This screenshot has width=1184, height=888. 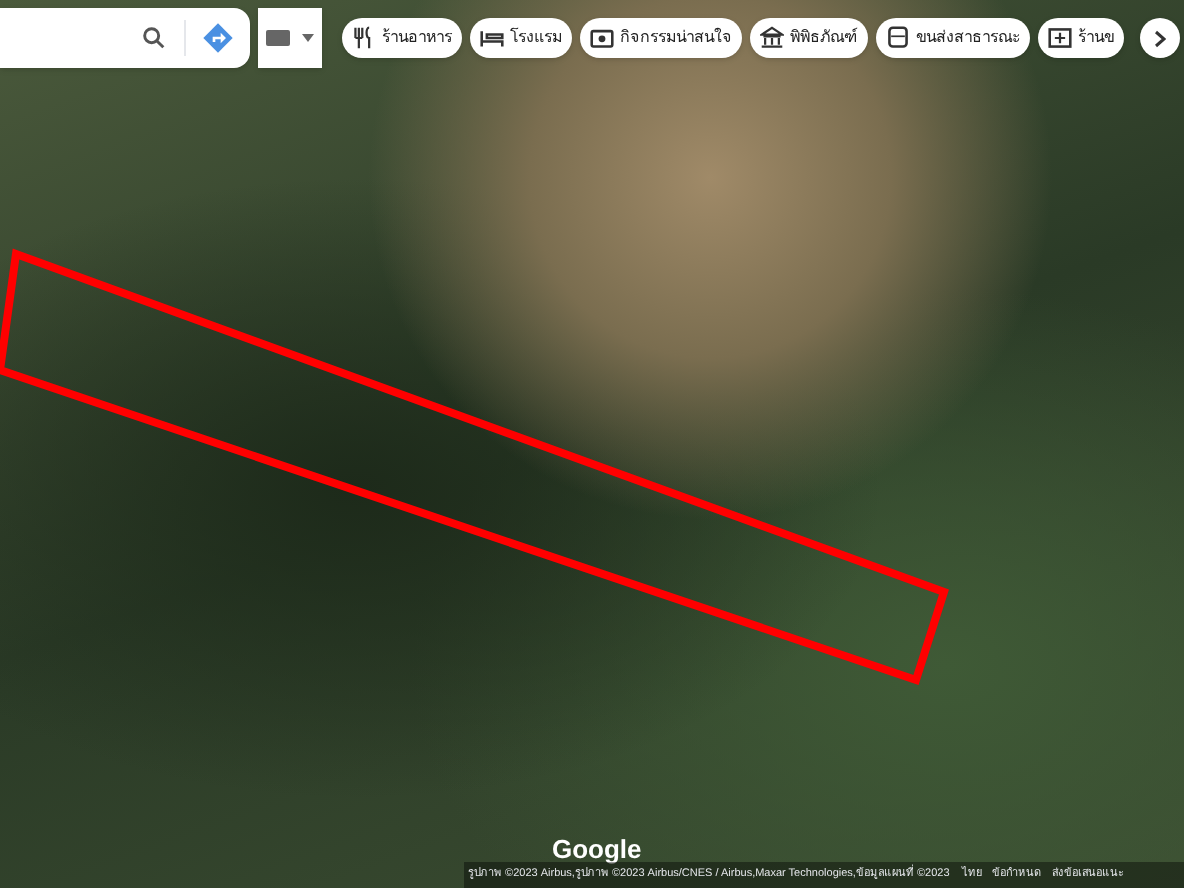 I want to click on search-icon, so click(x=154, y=38).